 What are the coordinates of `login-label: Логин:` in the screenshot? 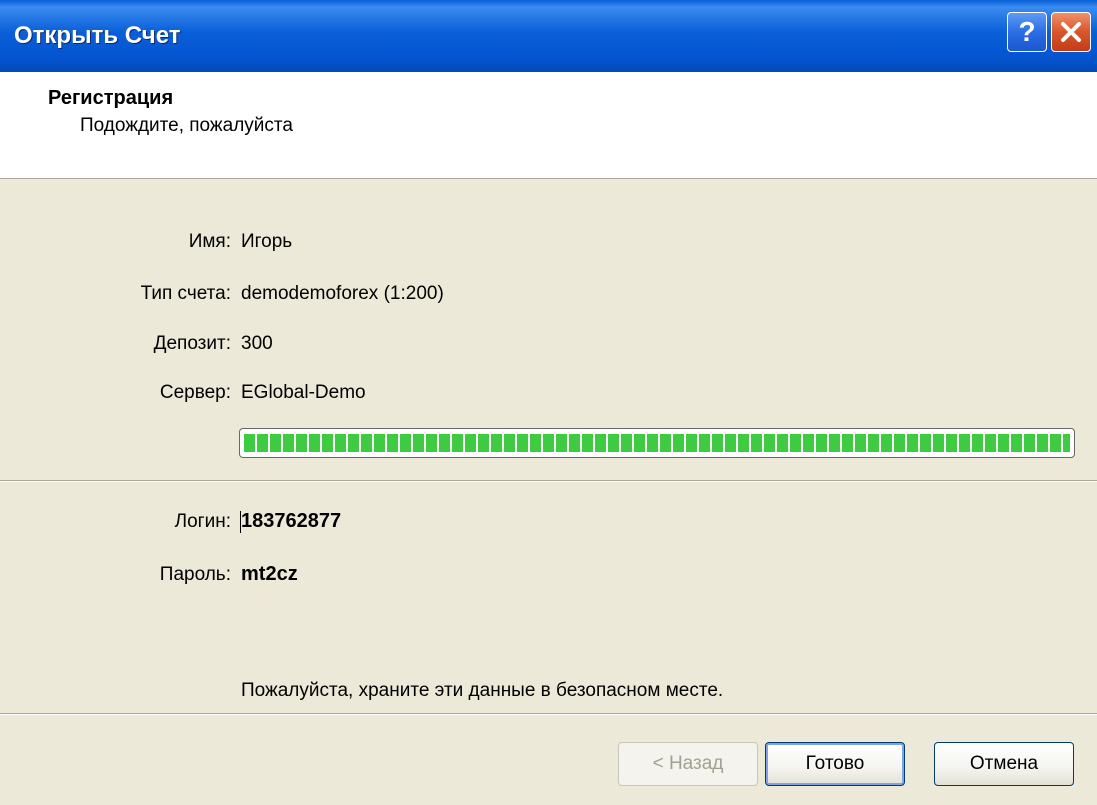 It's located at (202, 521).